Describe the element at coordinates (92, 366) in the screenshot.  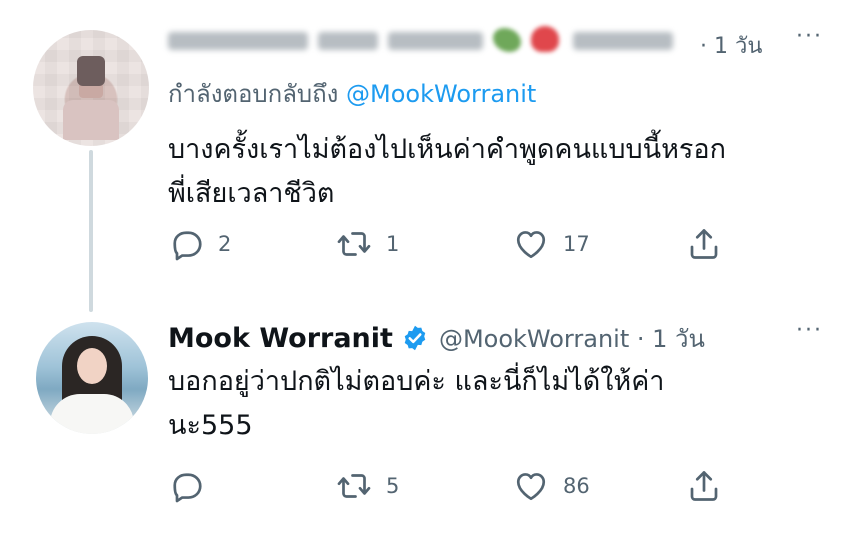
I see `avatar-face` at that location.